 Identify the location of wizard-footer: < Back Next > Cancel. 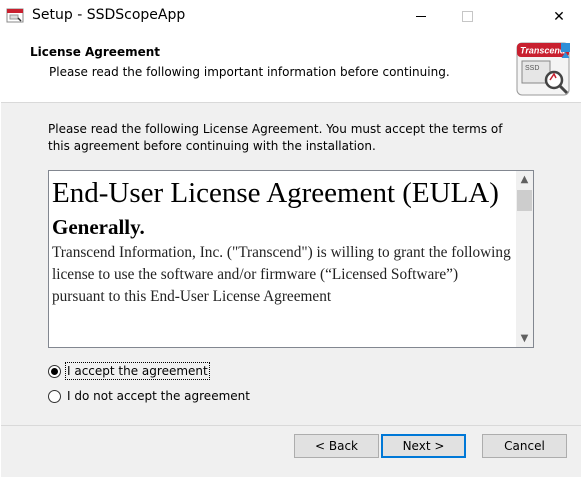
(291, 451).